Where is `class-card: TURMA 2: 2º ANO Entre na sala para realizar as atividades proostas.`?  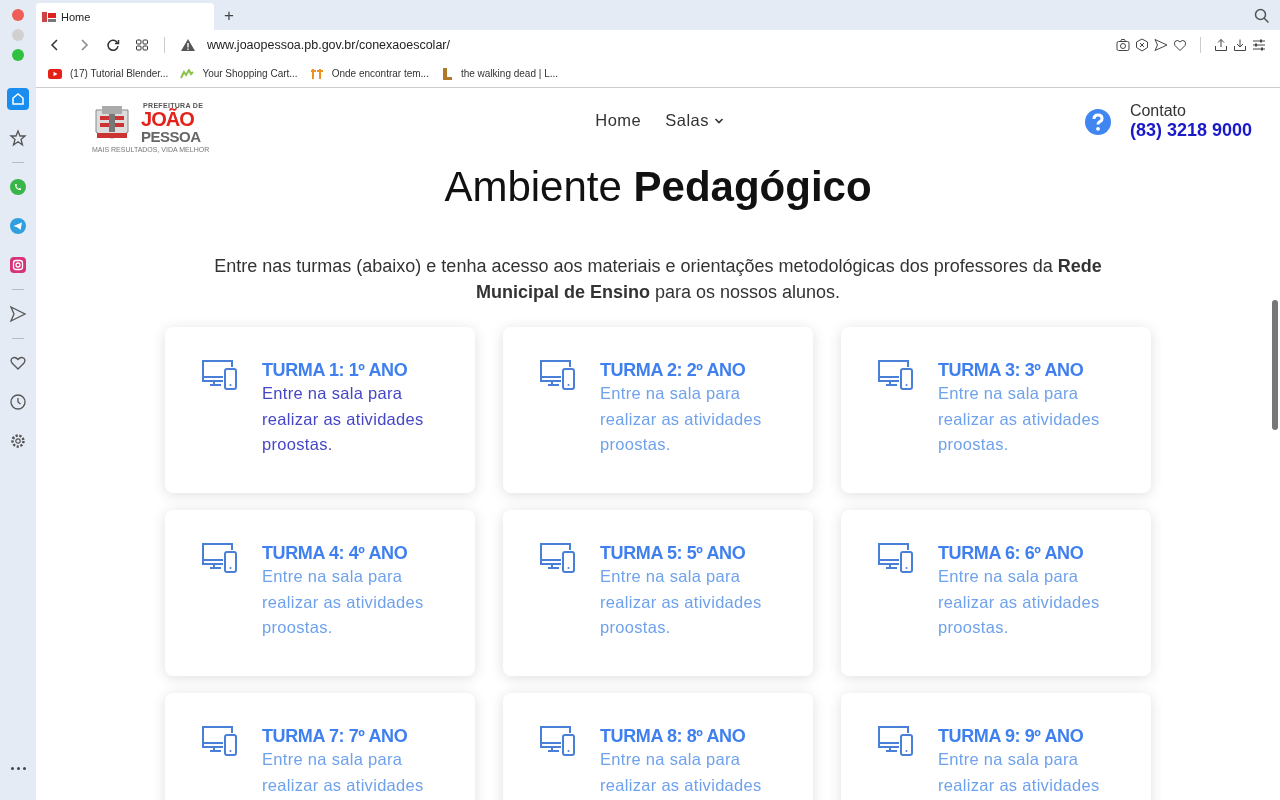
class-card: TURMA 2: 2º ANO Entre na sala para realizar as atividades proostas. is located at coordinates (658, 410).